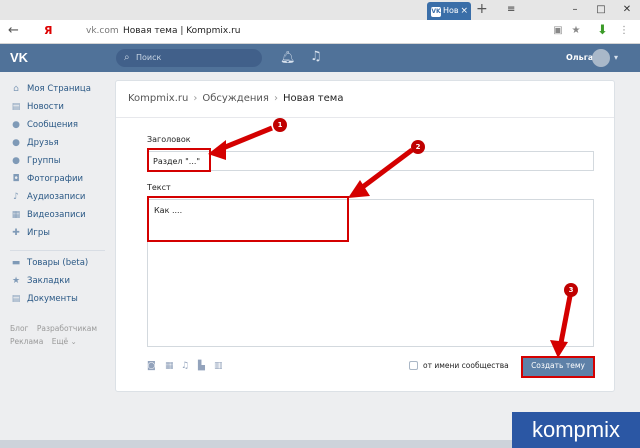 Image resolution: width=640 pixels, height=448 pixels. I want to click on sidebar-item-bookmarks: ★ Закладки, so click(40, 281).